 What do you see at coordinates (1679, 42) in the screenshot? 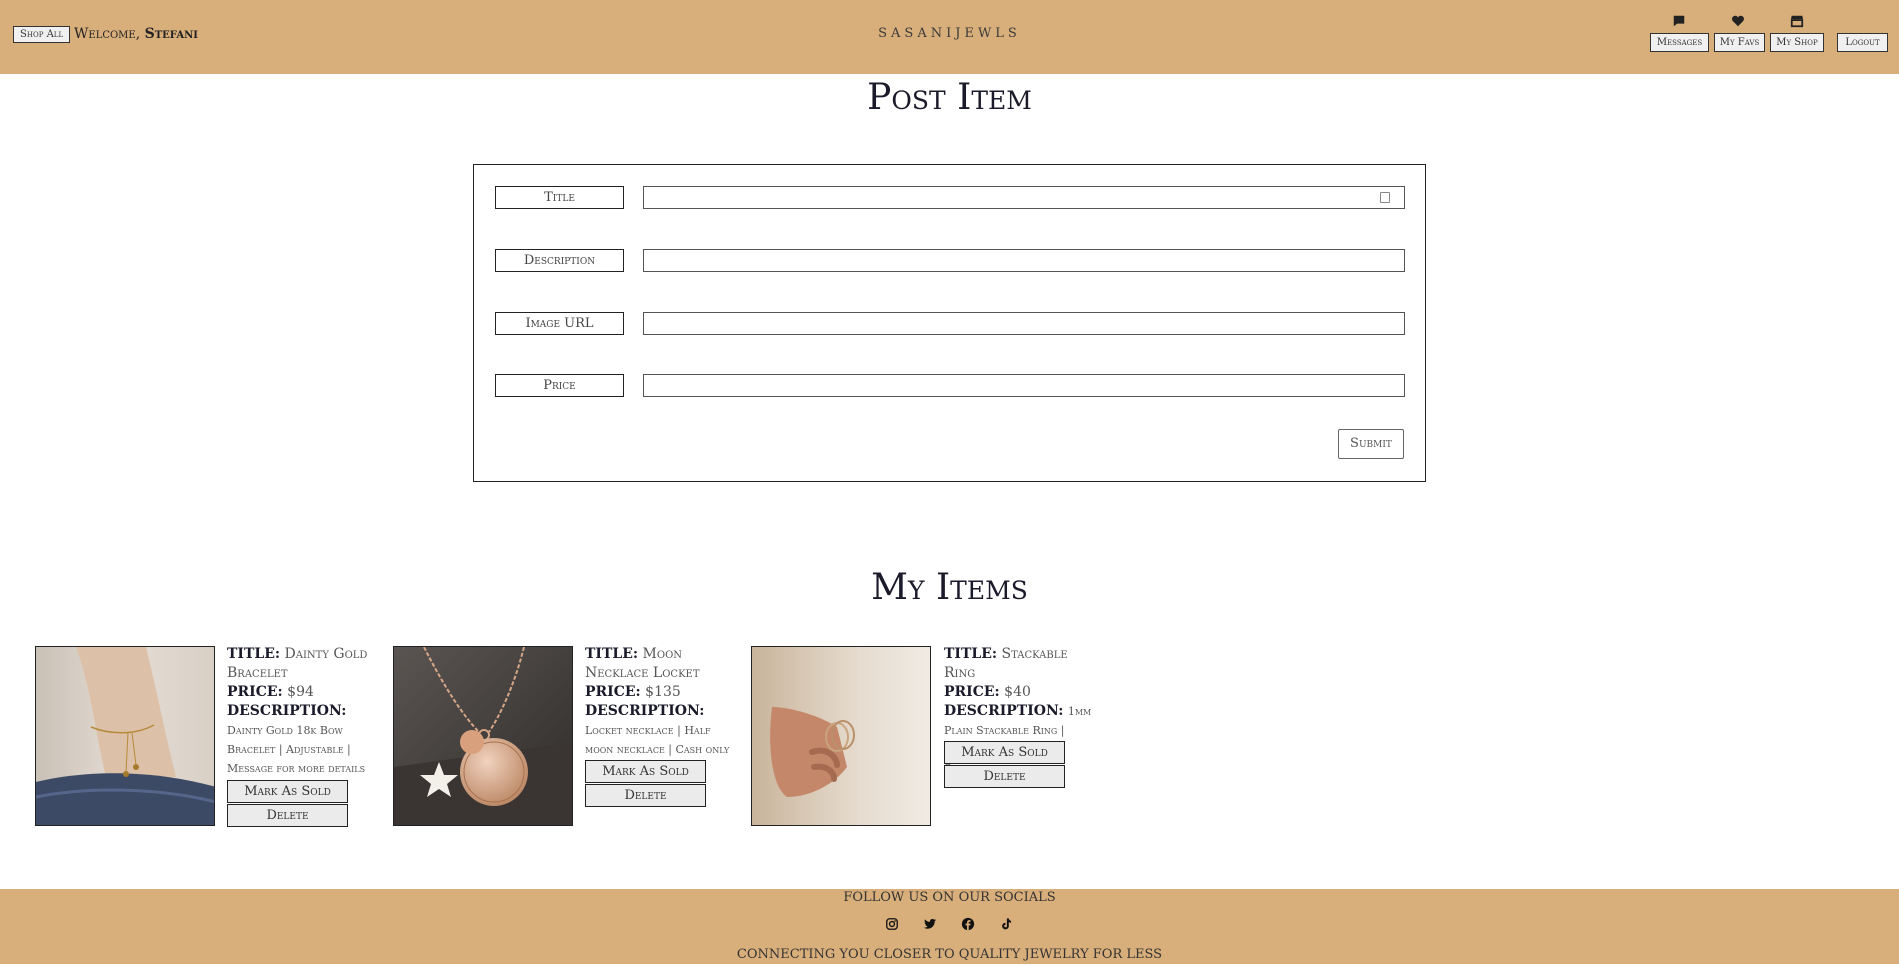
I see `messages-button: Messages` at bounding box center [1679, 42].